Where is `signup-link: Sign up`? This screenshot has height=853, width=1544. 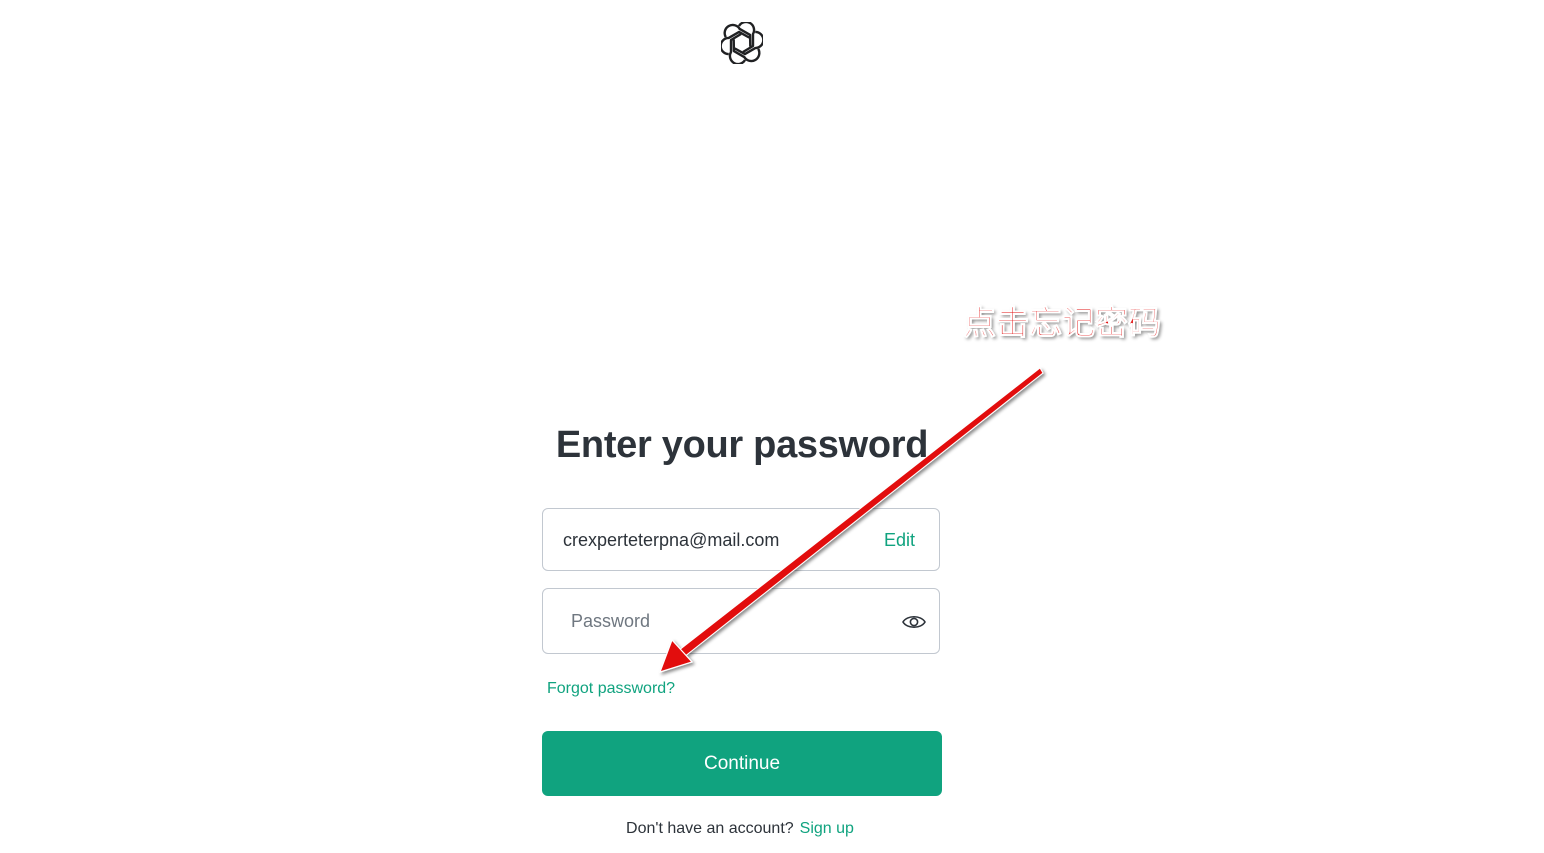
signup-link: Sign up is located at coordinates (827, 828).